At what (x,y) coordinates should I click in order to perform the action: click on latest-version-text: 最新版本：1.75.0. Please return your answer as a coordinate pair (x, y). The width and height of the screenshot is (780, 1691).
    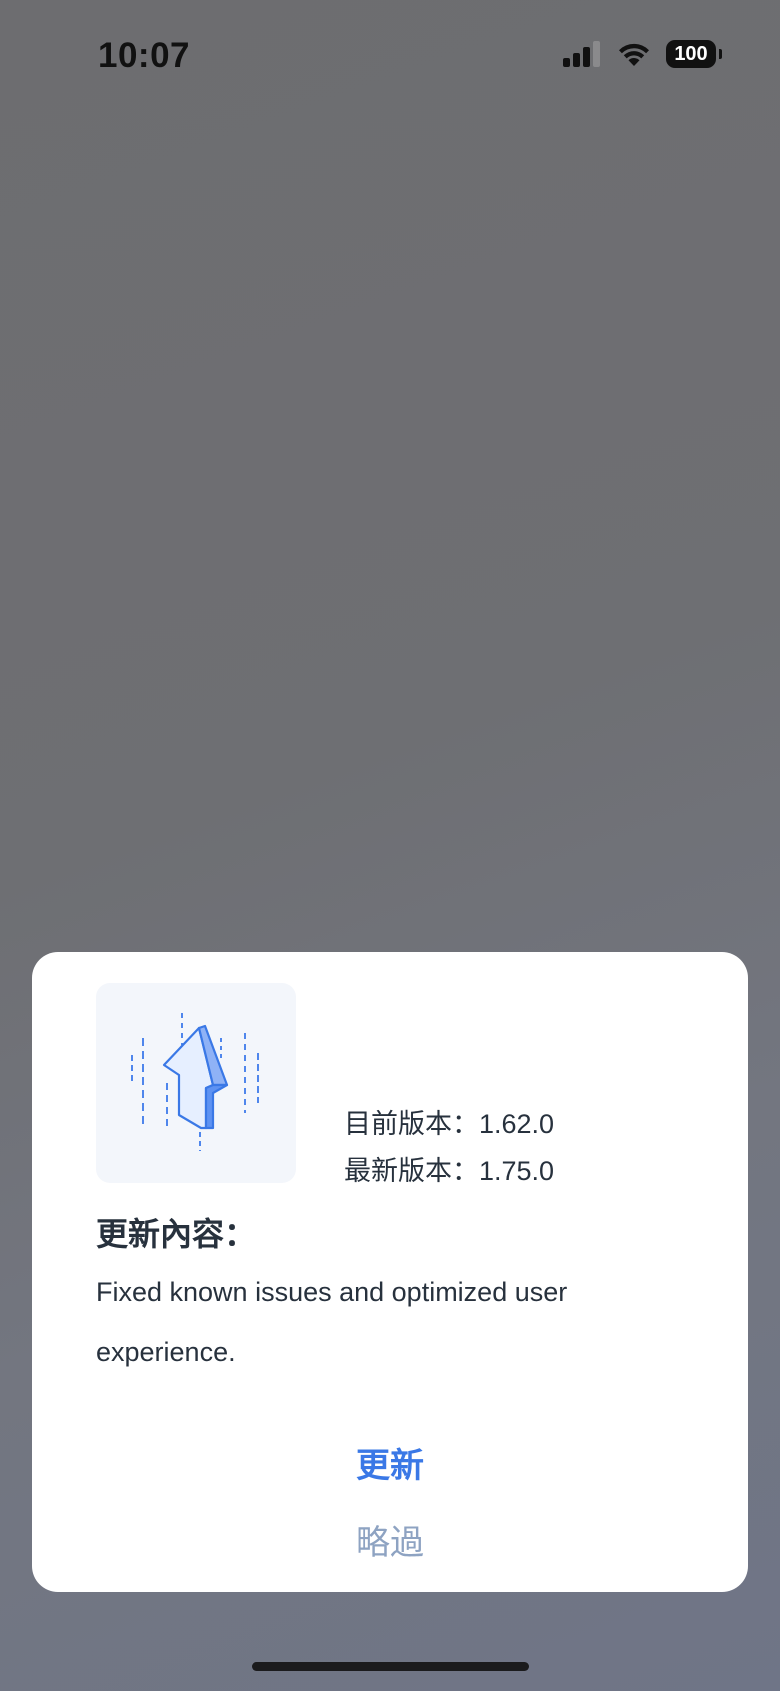
    Looking at the image, I should click on (449, 1171).